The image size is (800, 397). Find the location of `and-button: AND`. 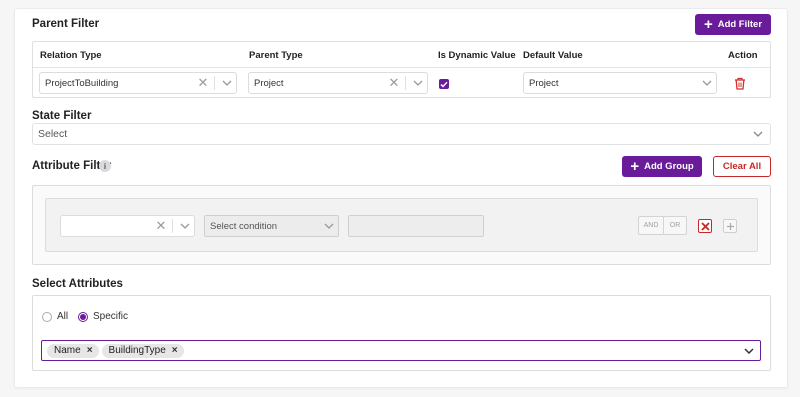

and-button: AND is located at coordinates (651, 225).